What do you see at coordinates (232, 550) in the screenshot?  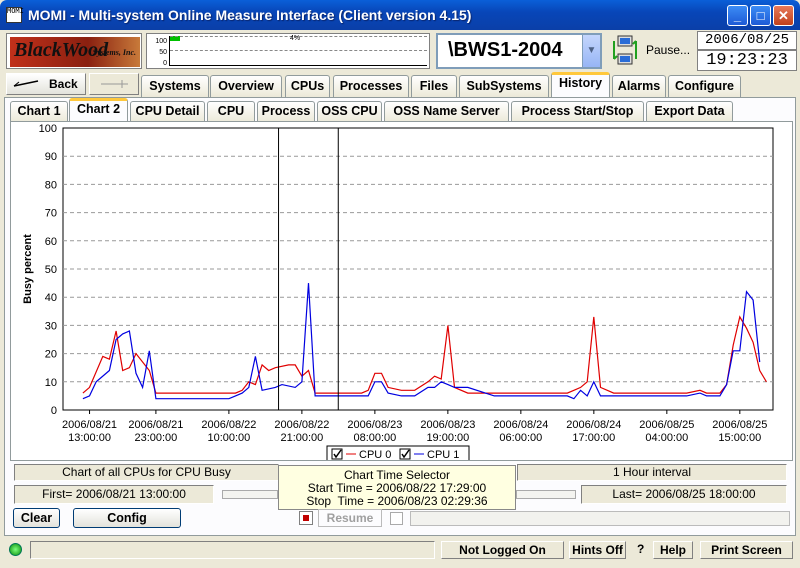 I see `status-message` at bounding box center [232, 550].